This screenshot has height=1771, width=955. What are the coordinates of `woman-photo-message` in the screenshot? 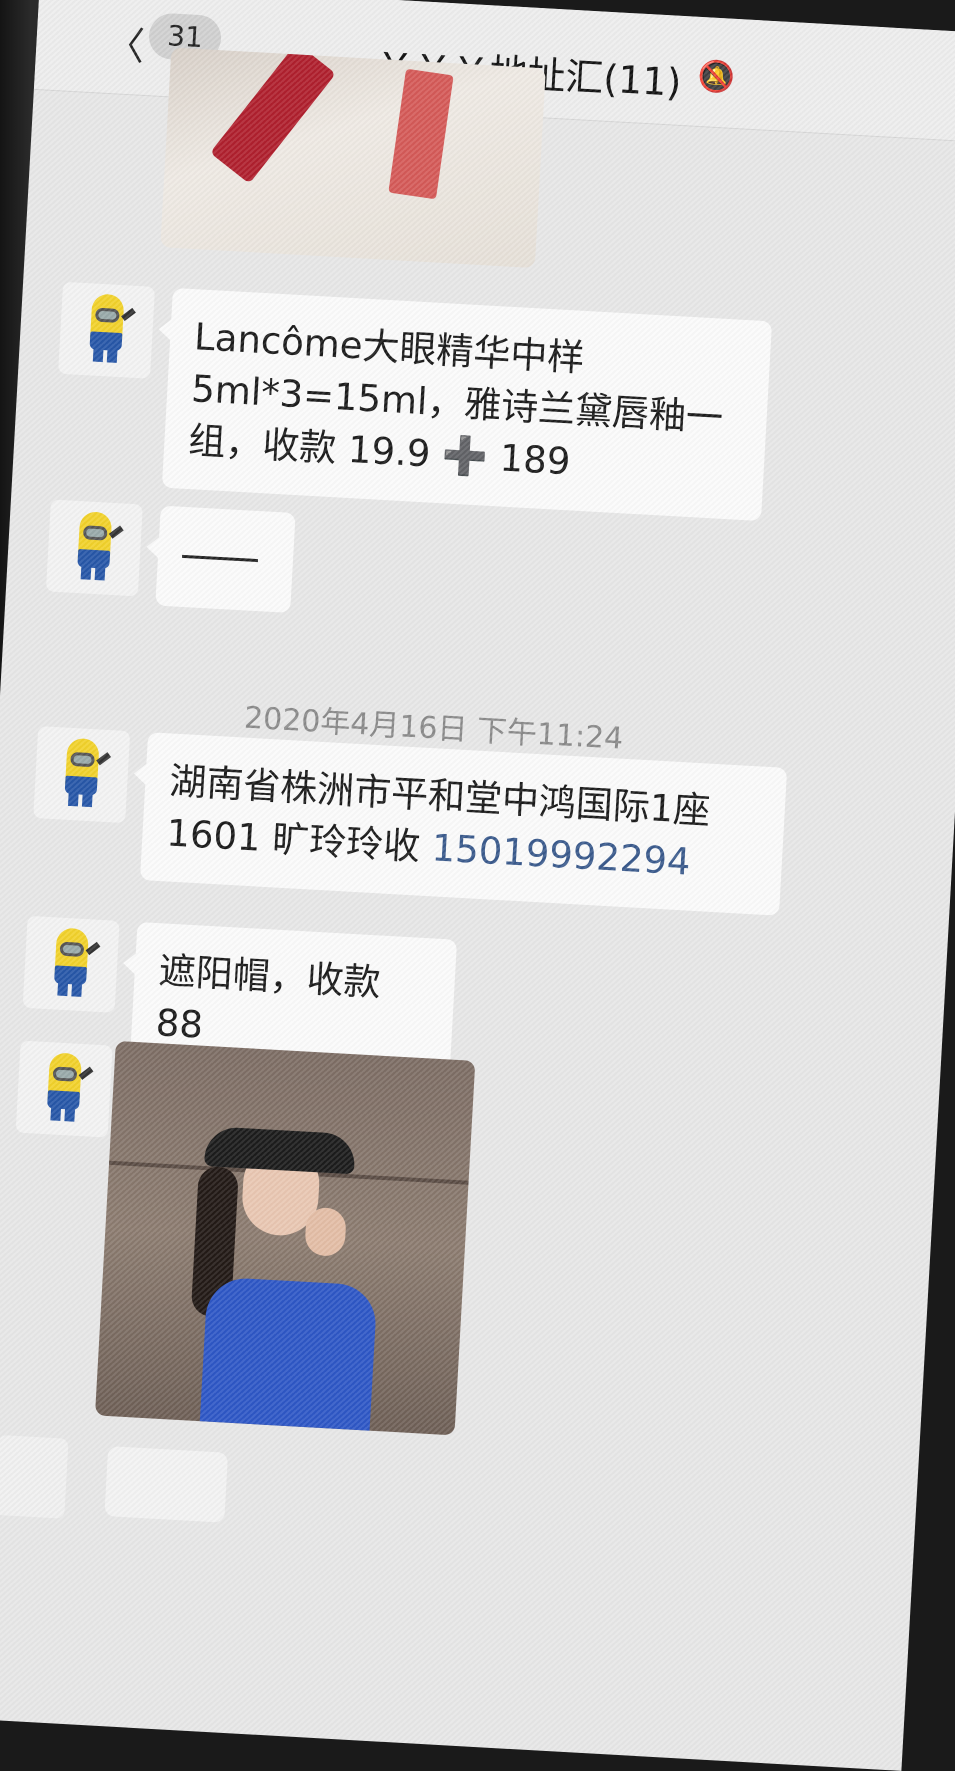 It's located at (285, 1238).